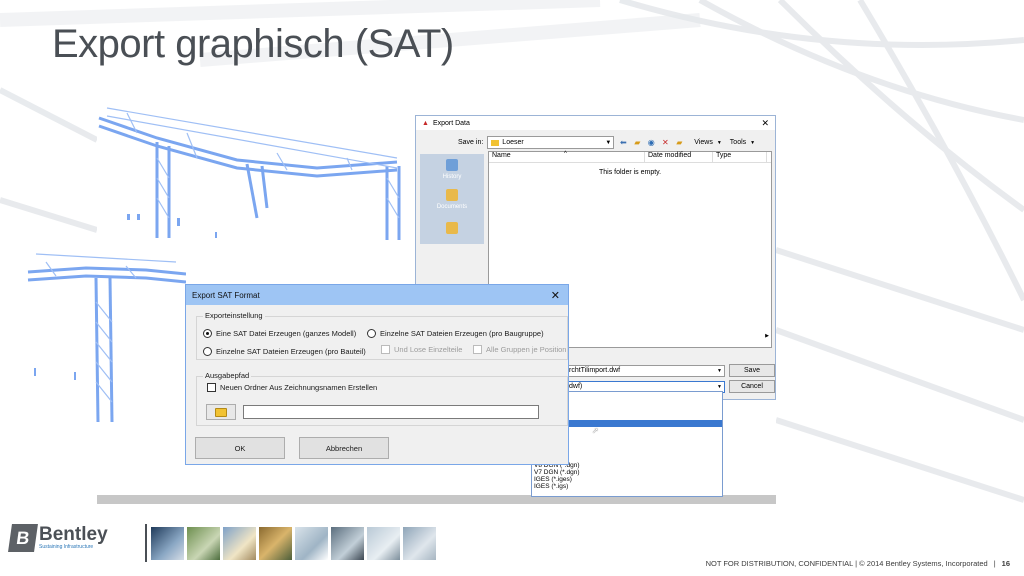  I want to click on filetype-option: V7 DGN (*.dgn), so click(627, 472).